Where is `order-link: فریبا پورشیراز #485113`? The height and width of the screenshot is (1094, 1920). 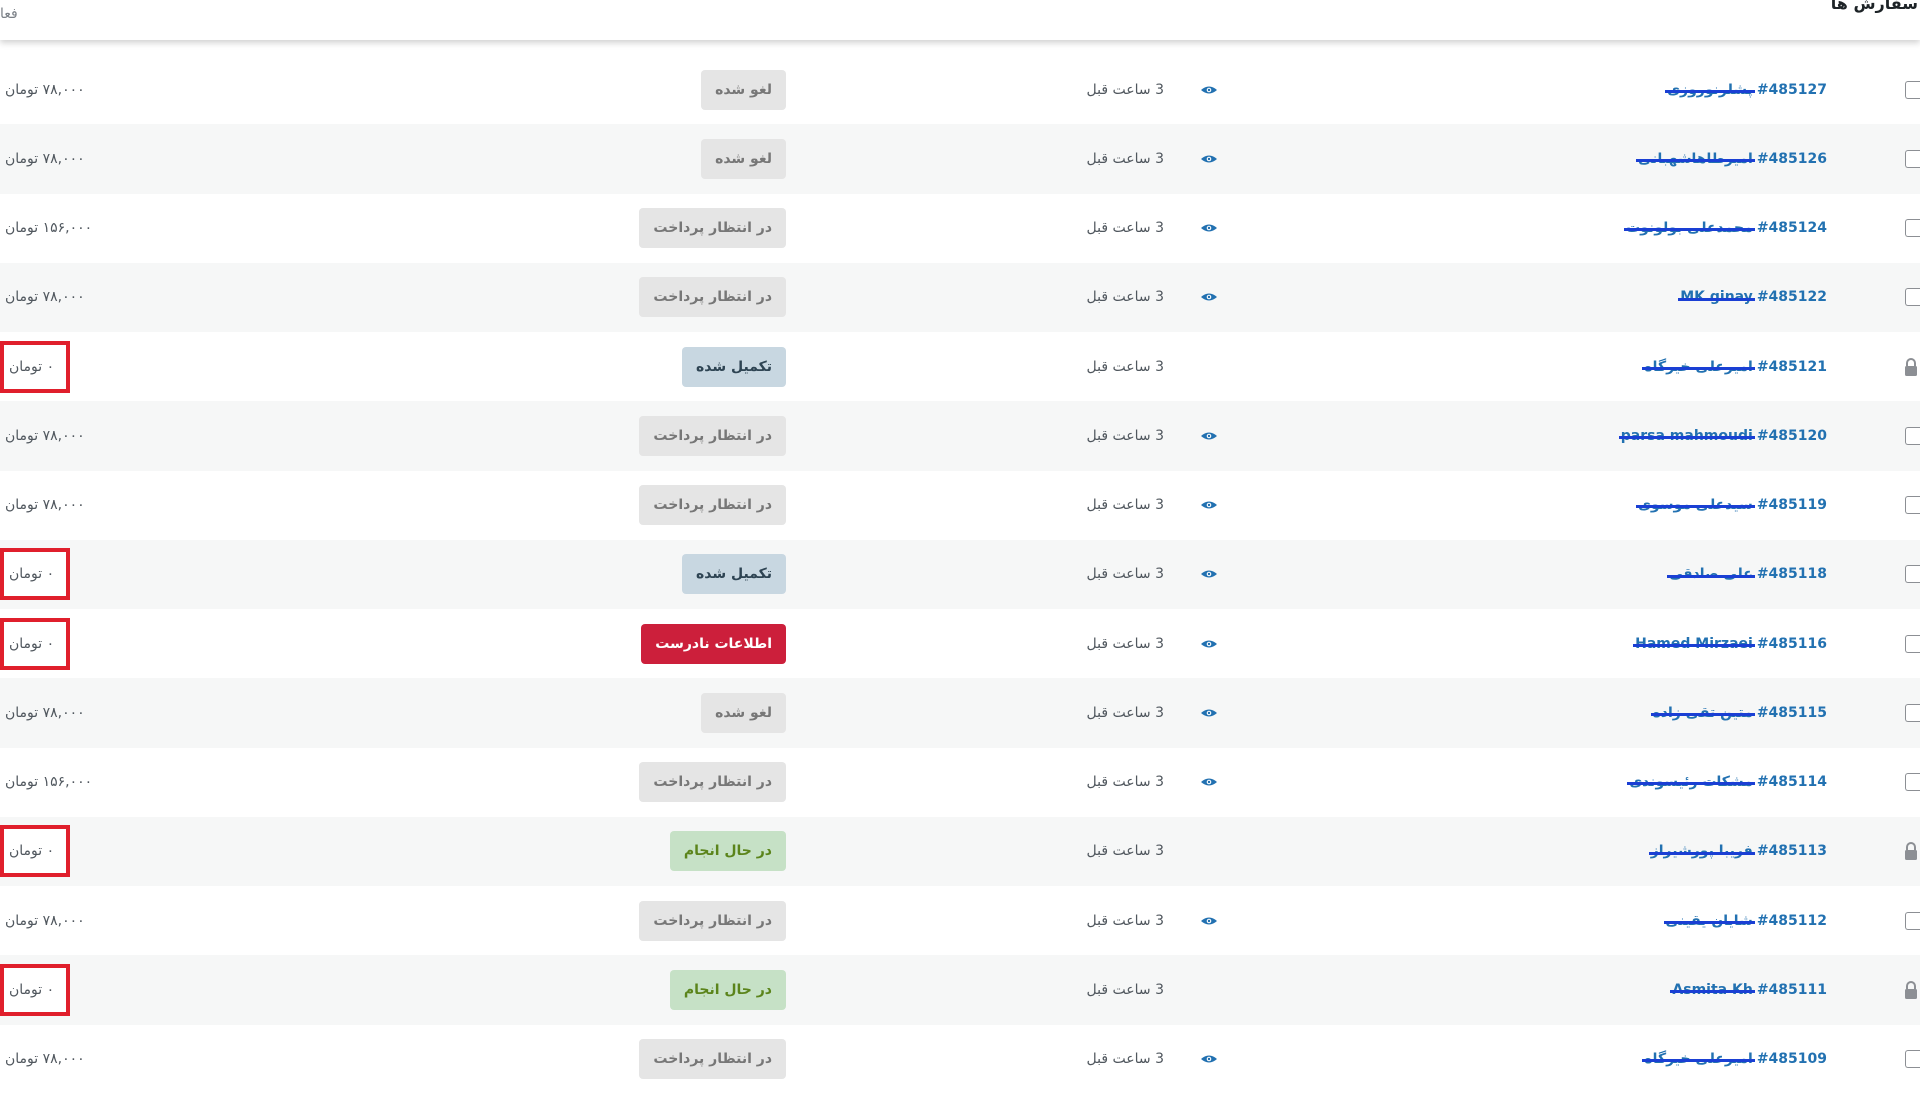 order-link: فریبا پورشیراز #485113 is located at coordinates (1737, 851).